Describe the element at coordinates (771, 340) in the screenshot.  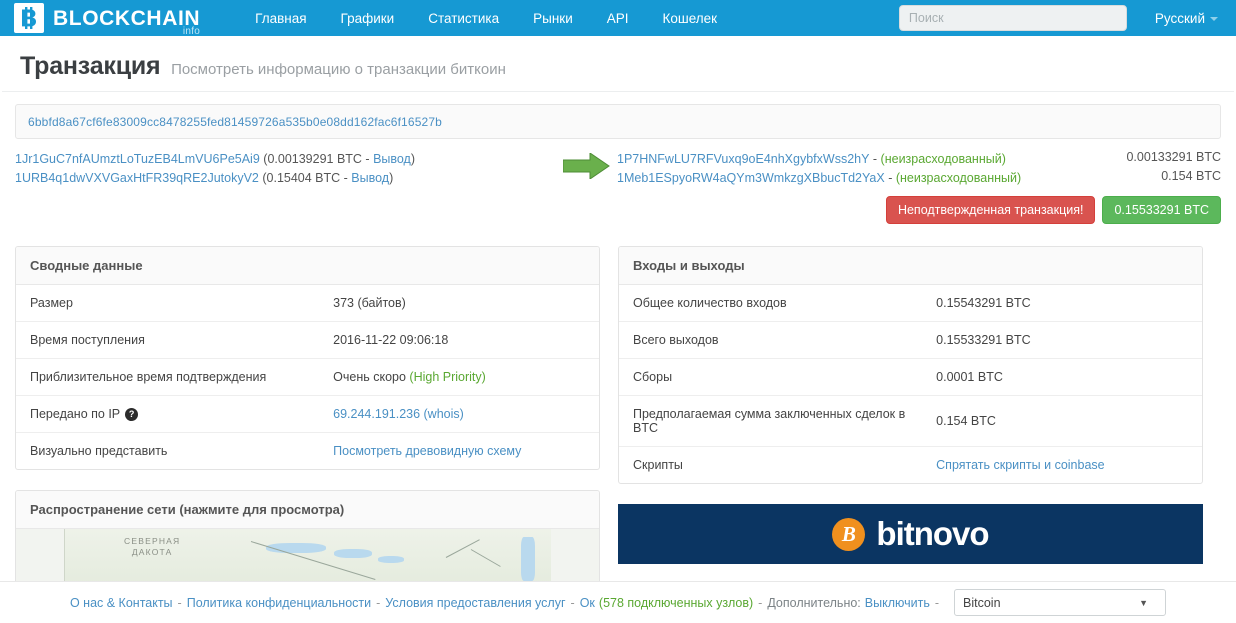
I see `row-label: Всего выходов` at that location.